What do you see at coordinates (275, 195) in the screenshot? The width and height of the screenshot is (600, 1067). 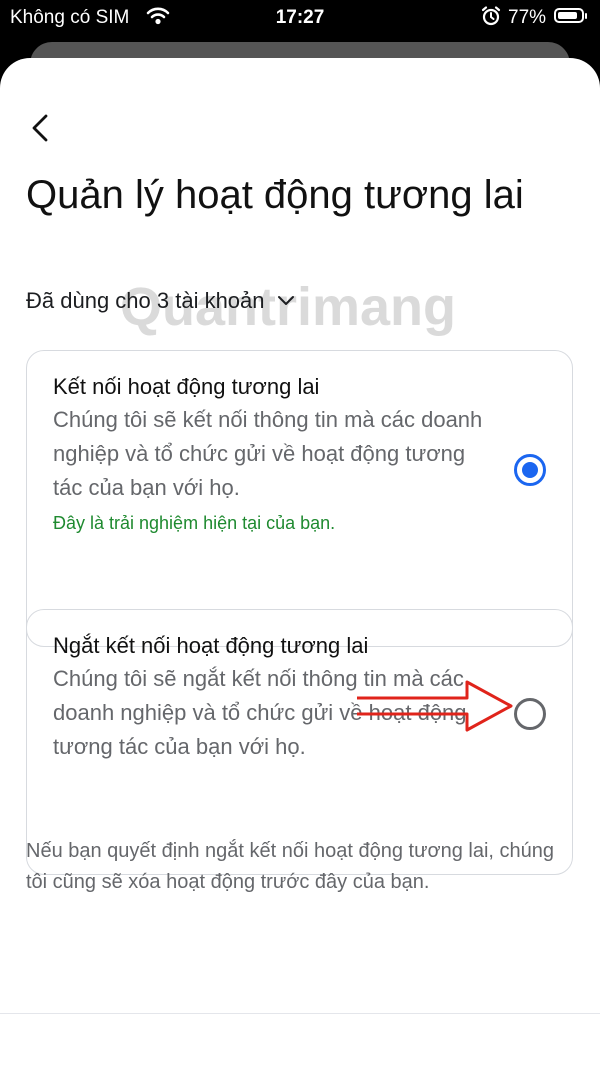 I see `page-title: Quản lý hoạt động tương lai` at bounding box center [275, 195].